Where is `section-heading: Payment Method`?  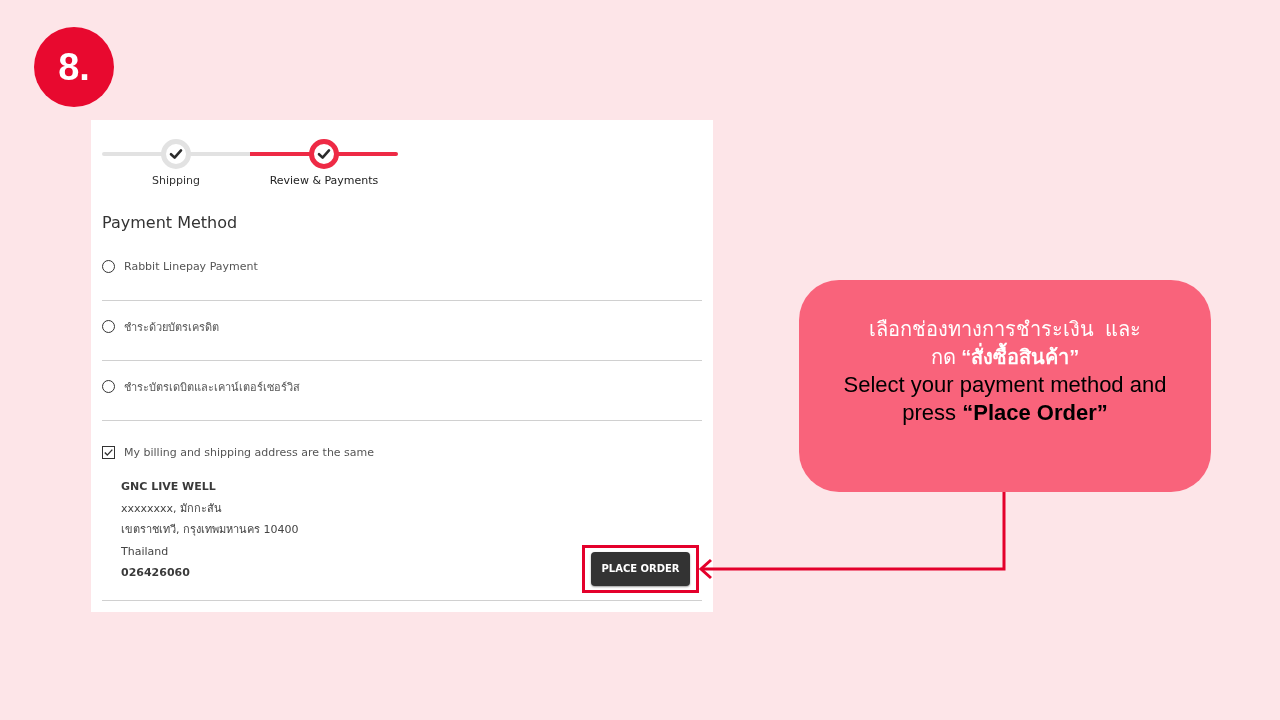
section-heading: Payment Method is located at coordinates (170, 223).